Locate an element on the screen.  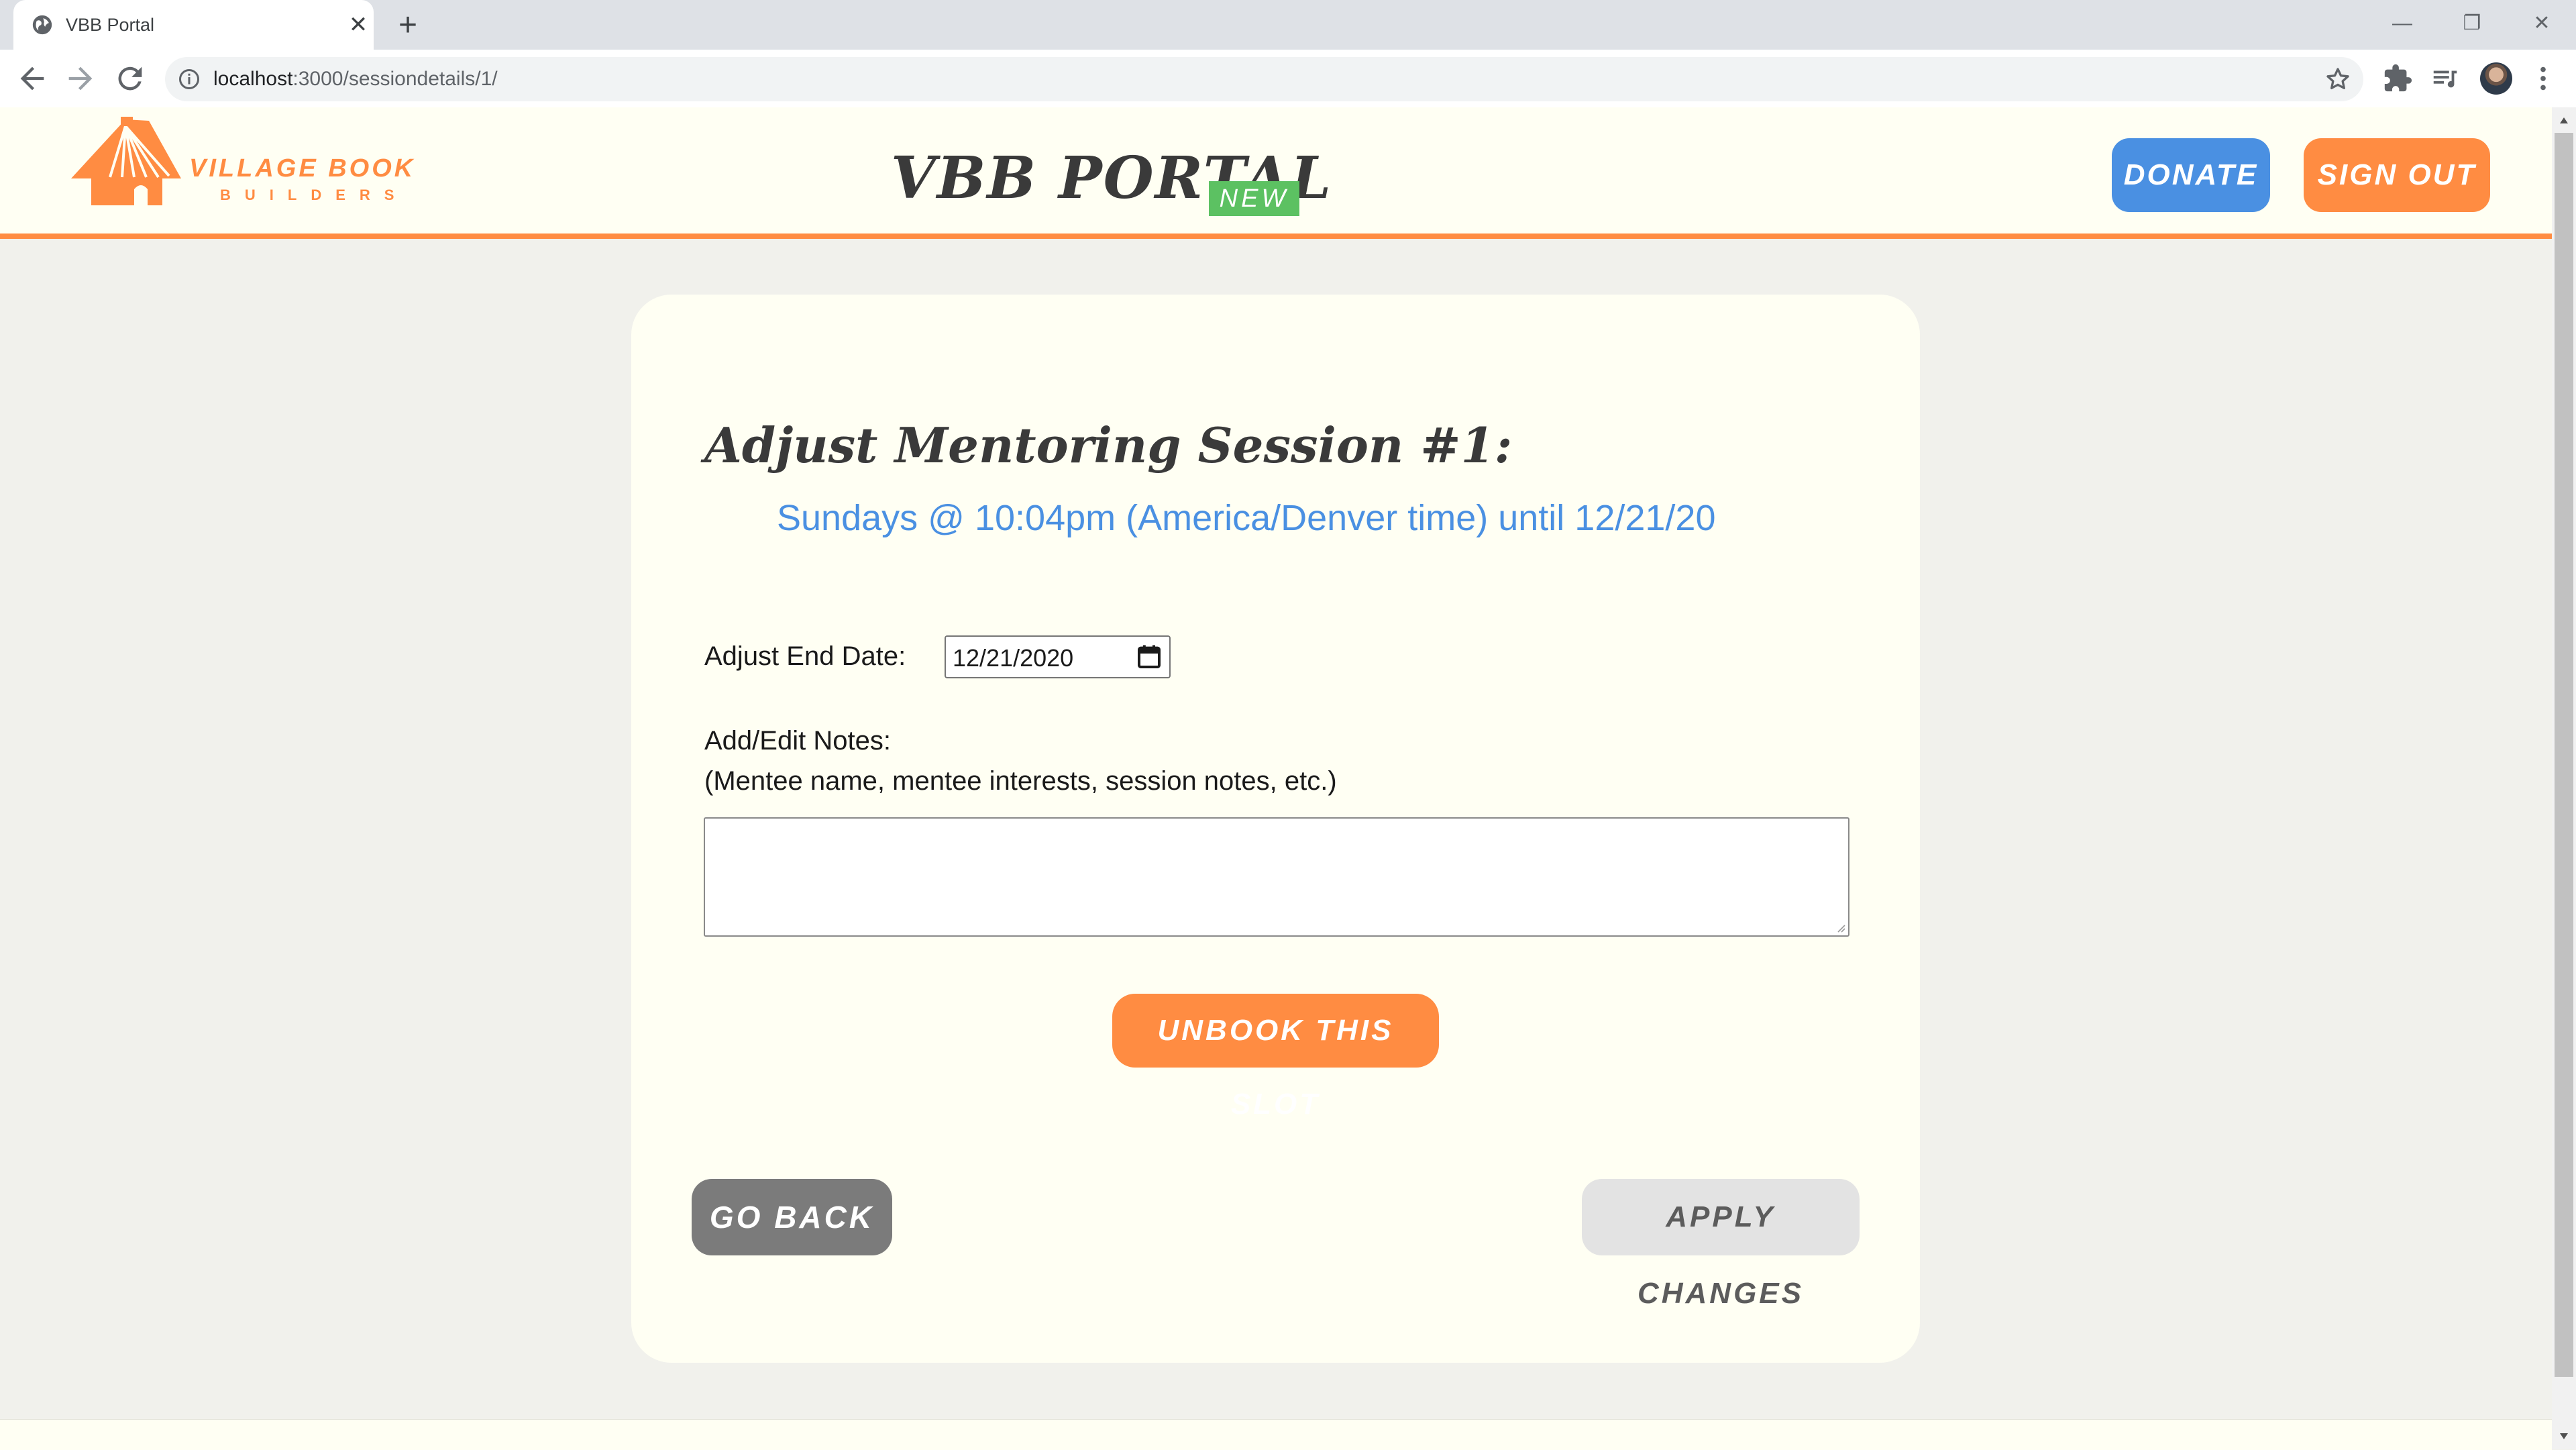
url-text: localhost:3000/sessiondetails/1/ is located at coordinates (355, 79).